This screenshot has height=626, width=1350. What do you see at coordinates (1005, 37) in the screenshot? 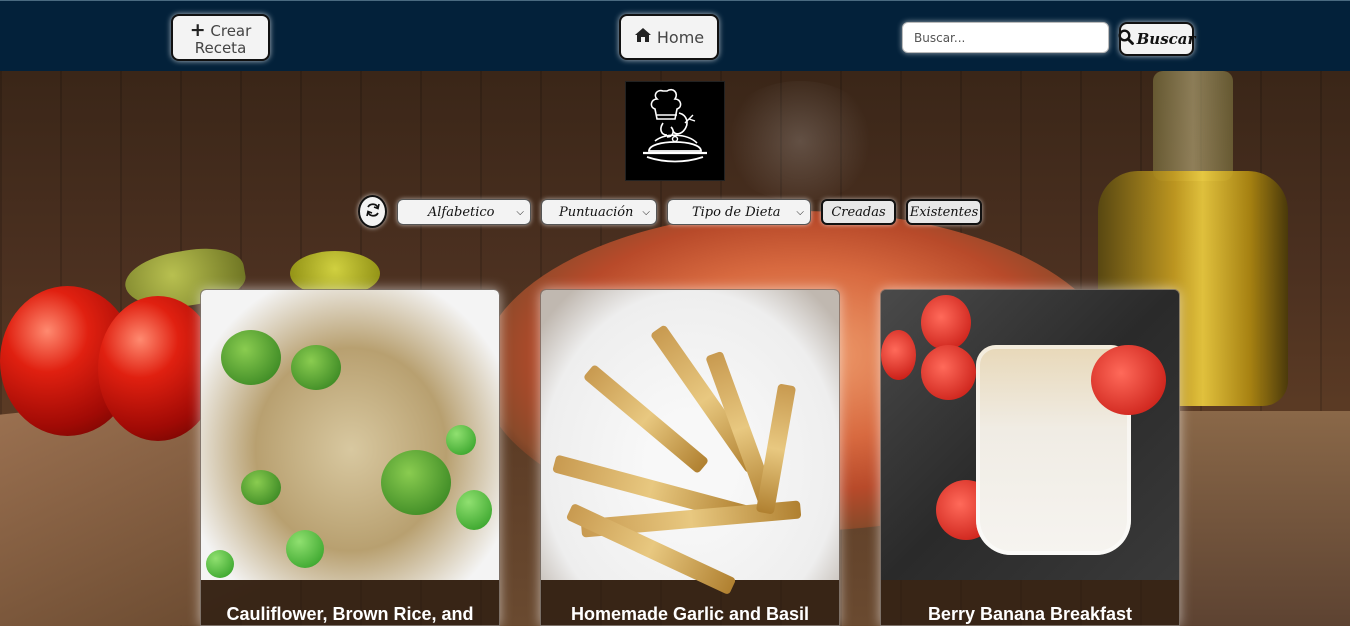
I see `search-input` at bounding box center [1005, 37].